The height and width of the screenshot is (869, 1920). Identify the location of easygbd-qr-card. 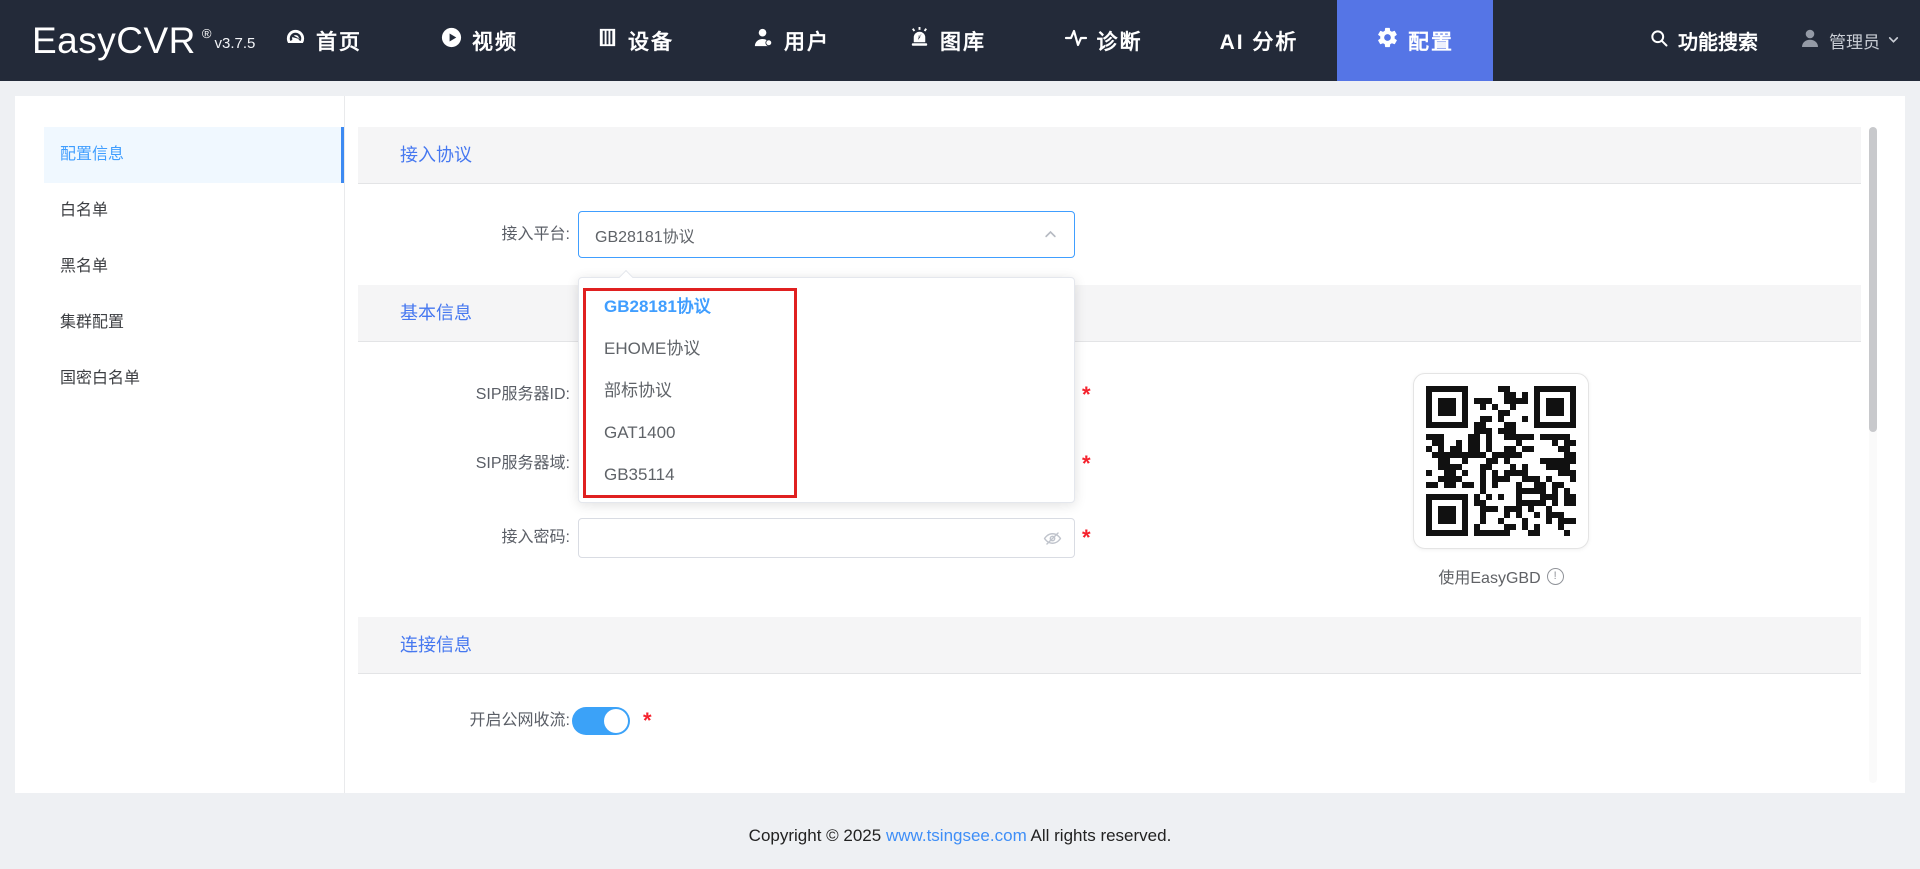
(1501, 461).